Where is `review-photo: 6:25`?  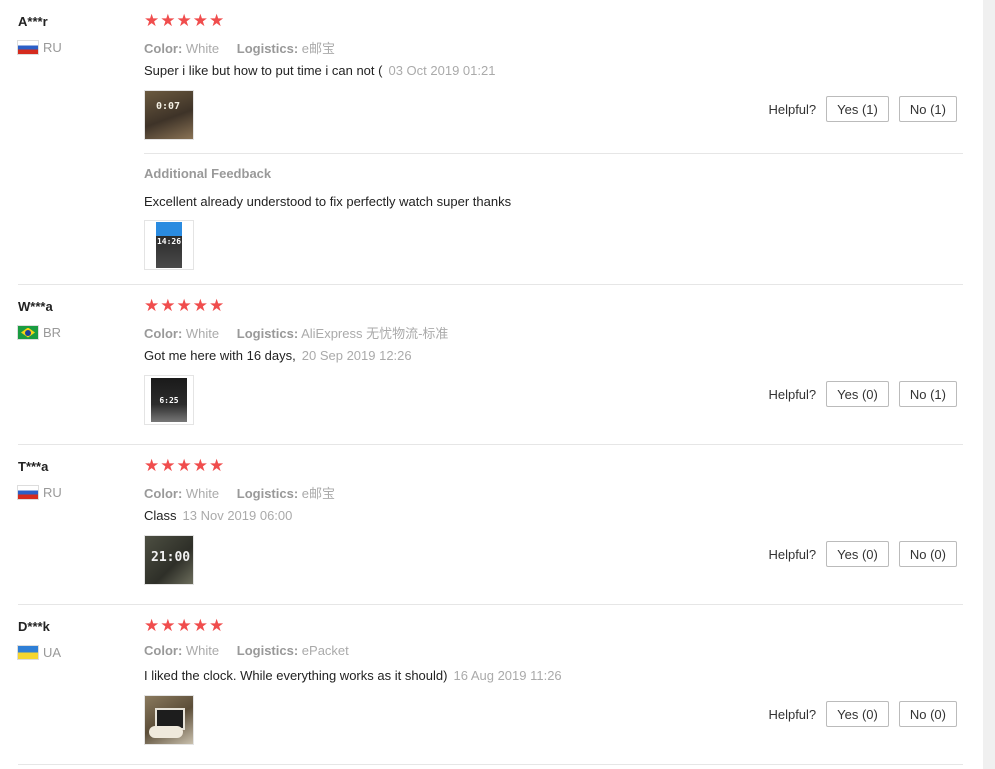
review-photo: 6:25 is located at coordinates (169, 400).